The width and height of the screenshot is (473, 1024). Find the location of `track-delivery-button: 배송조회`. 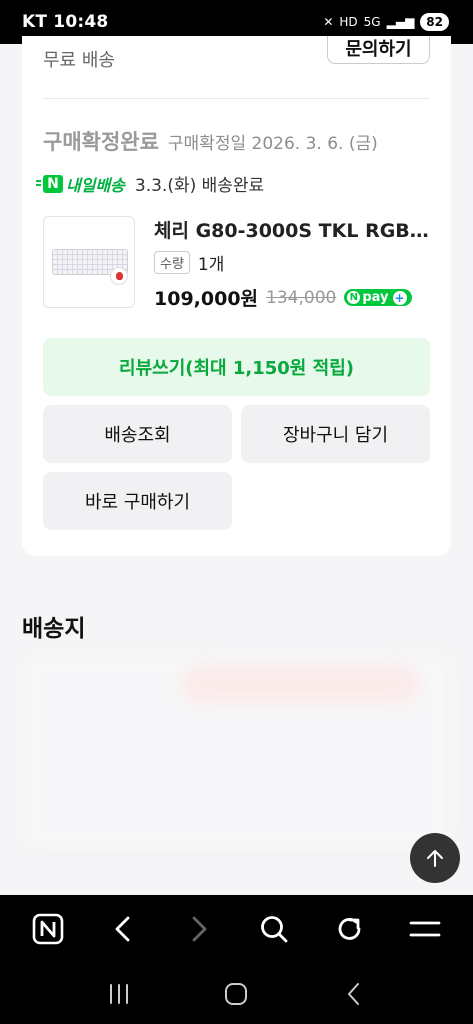

track-delivery-button: 배송조회 is located at coordinates (137, 434).